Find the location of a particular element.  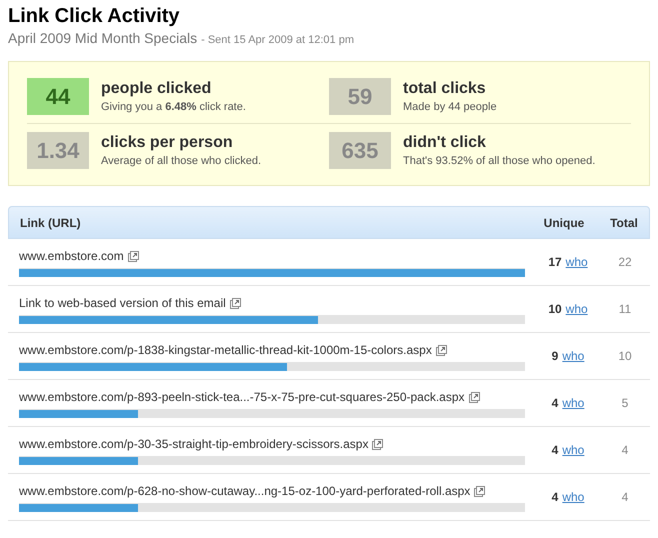

total-count: 11 is located at coordinates (625, 309).